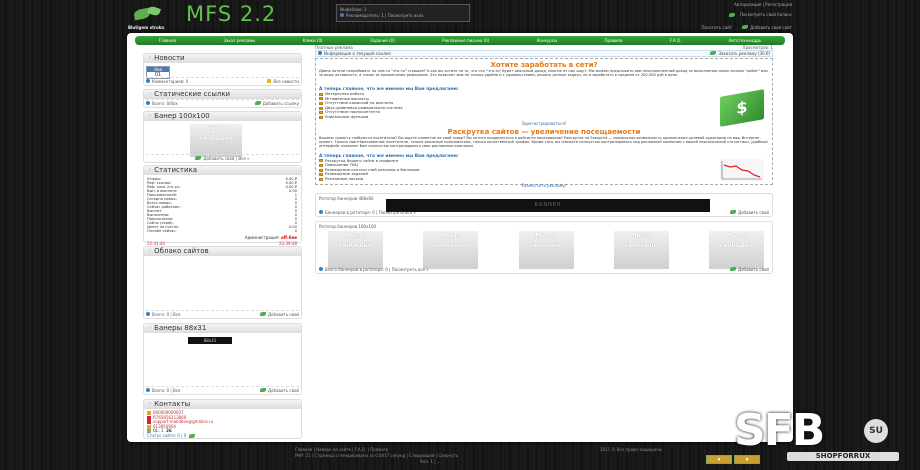  What do you see at coordinates (675, 40) in the screenshot?
I see `nav-faq: F.A.Q.` at bounding box center [675, 40].